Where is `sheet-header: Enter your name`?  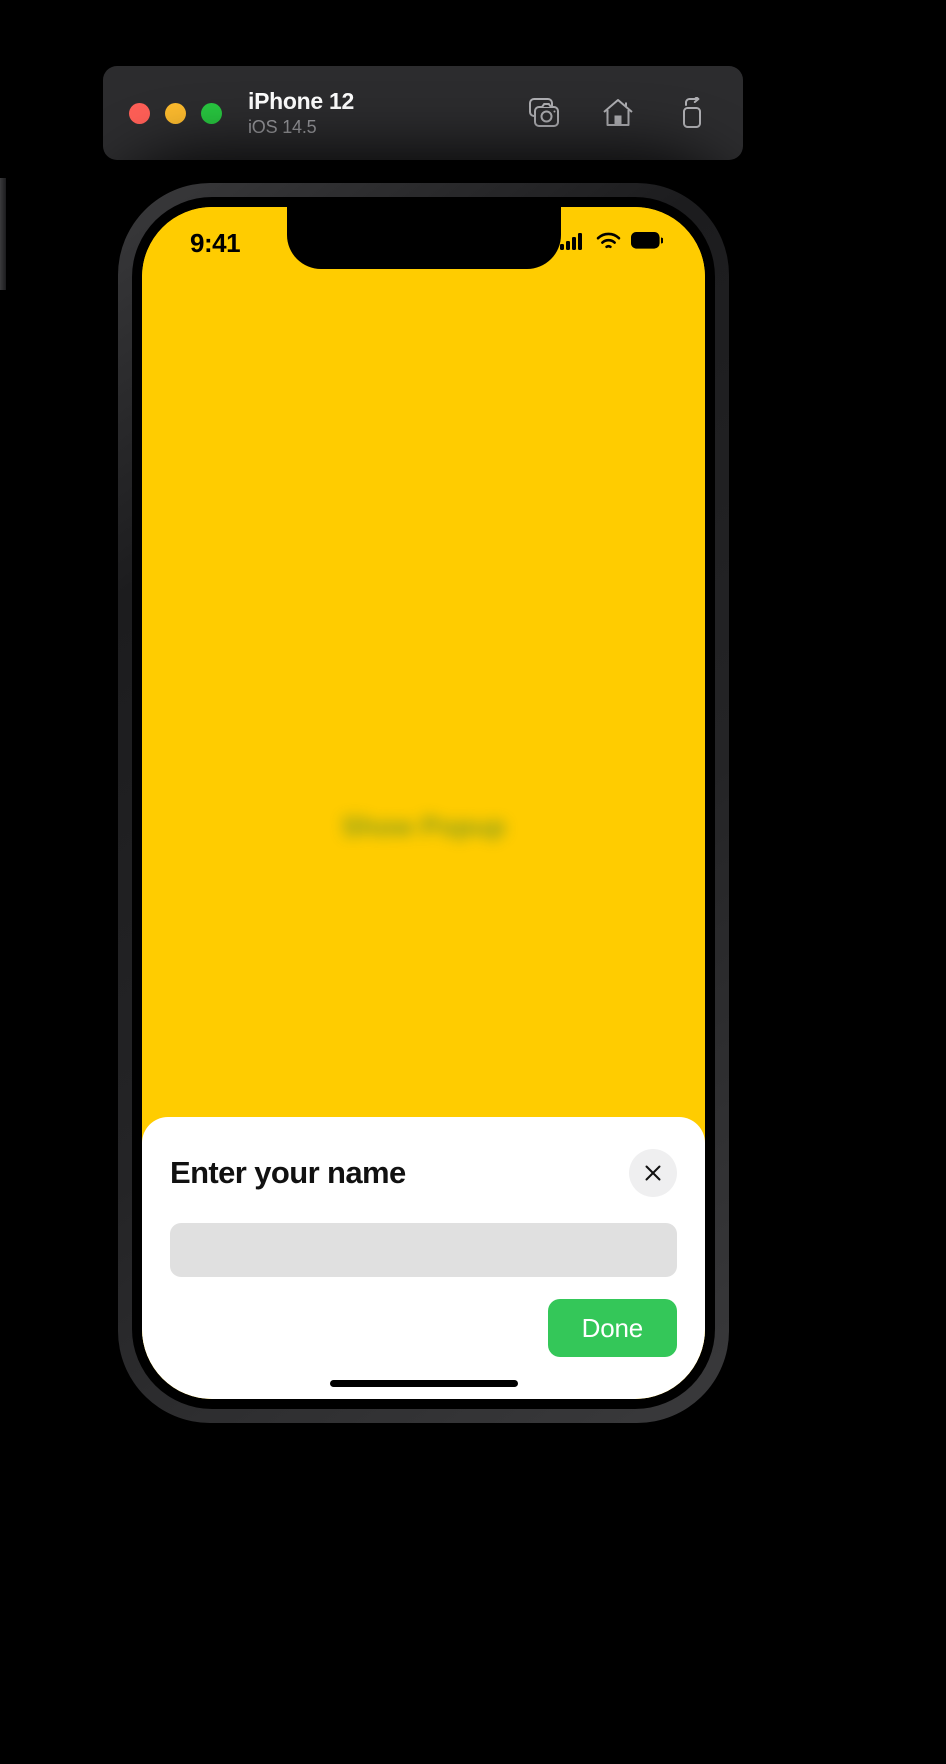 sheet-header: Enter your name is located at coordinates (423, 1173).